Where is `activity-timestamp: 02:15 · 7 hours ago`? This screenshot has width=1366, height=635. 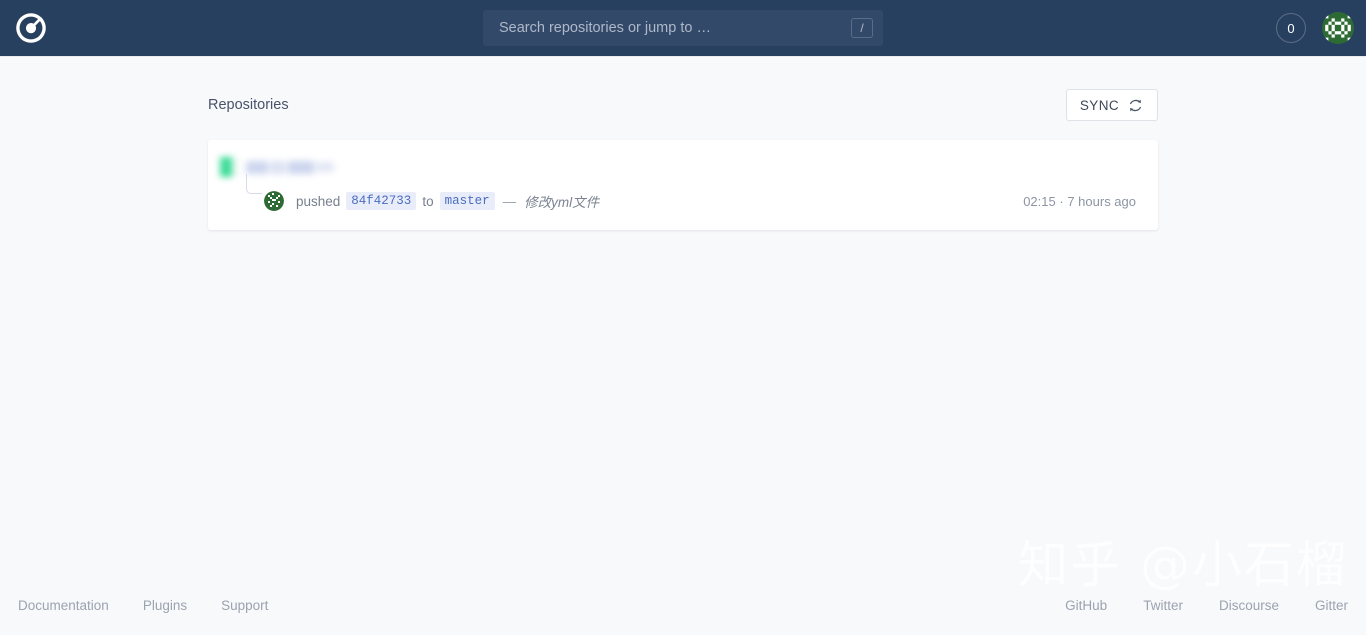
activity-timestamp: 02:15 · 7 hours ago is located at coordinates (1079, 201).